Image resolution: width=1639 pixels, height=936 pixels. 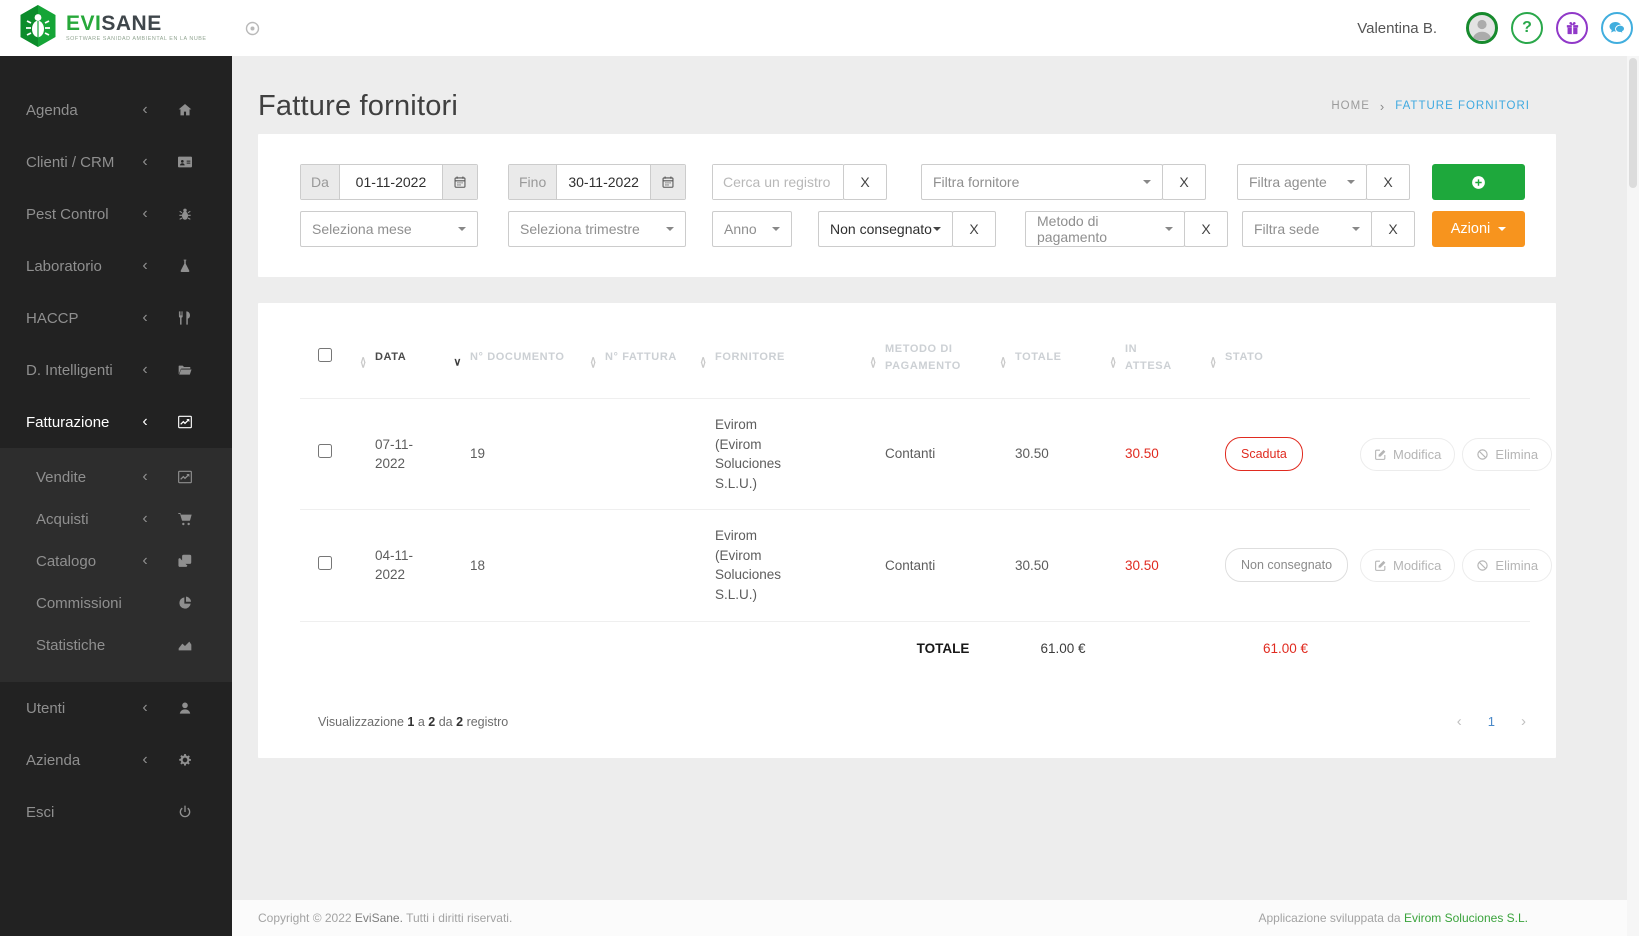 I want to click on chevron-left-icon: ‹, so click(x=145, y=109).